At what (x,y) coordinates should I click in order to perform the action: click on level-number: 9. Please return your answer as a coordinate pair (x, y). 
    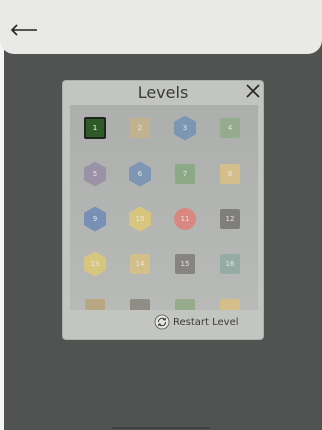
    Looking at the image, I should click on (95, 218).